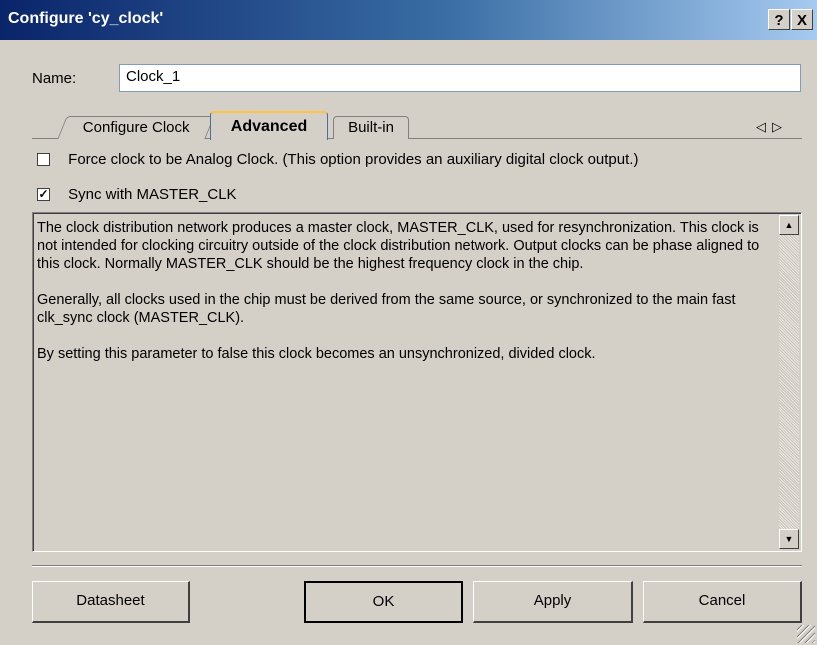 This screenshot has width=817, height=645. Describe the element at coordinates (43, 194) in the screenshot. I see `sync-master-clk-checkbox: ✓` at that location.